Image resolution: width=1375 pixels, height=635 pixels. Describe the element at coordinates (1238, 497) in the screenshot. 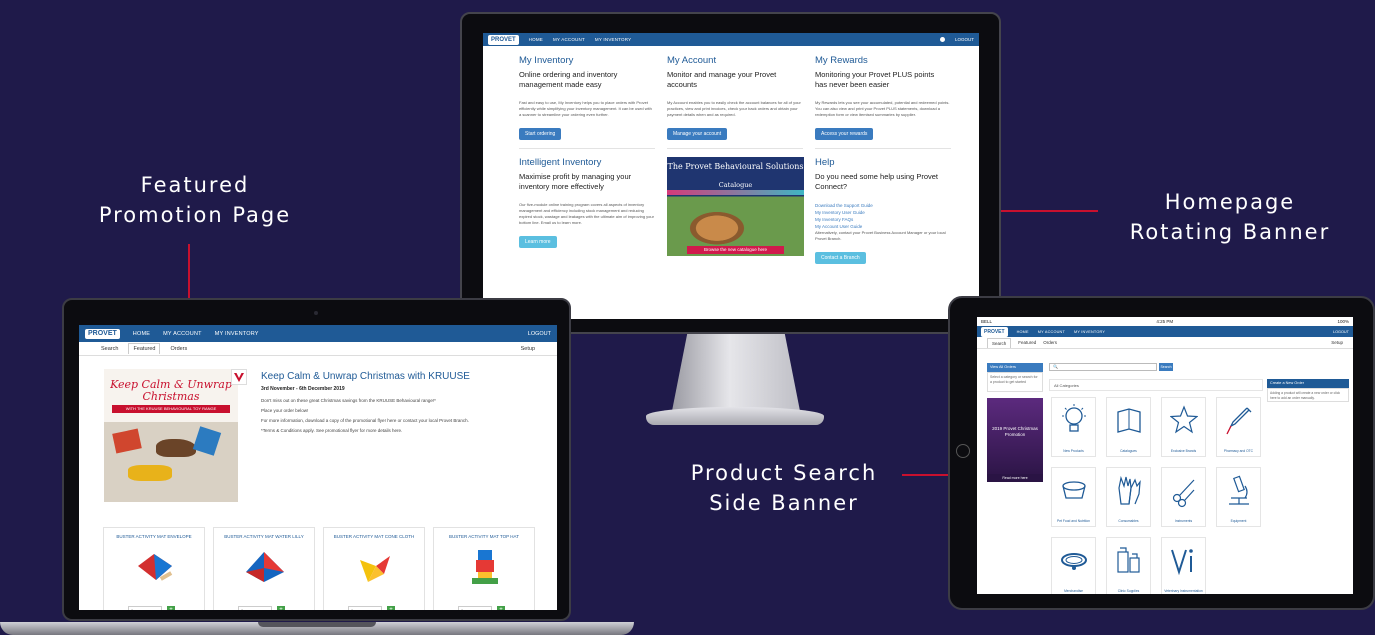

I see `category-equipment: Equipment` at that location.